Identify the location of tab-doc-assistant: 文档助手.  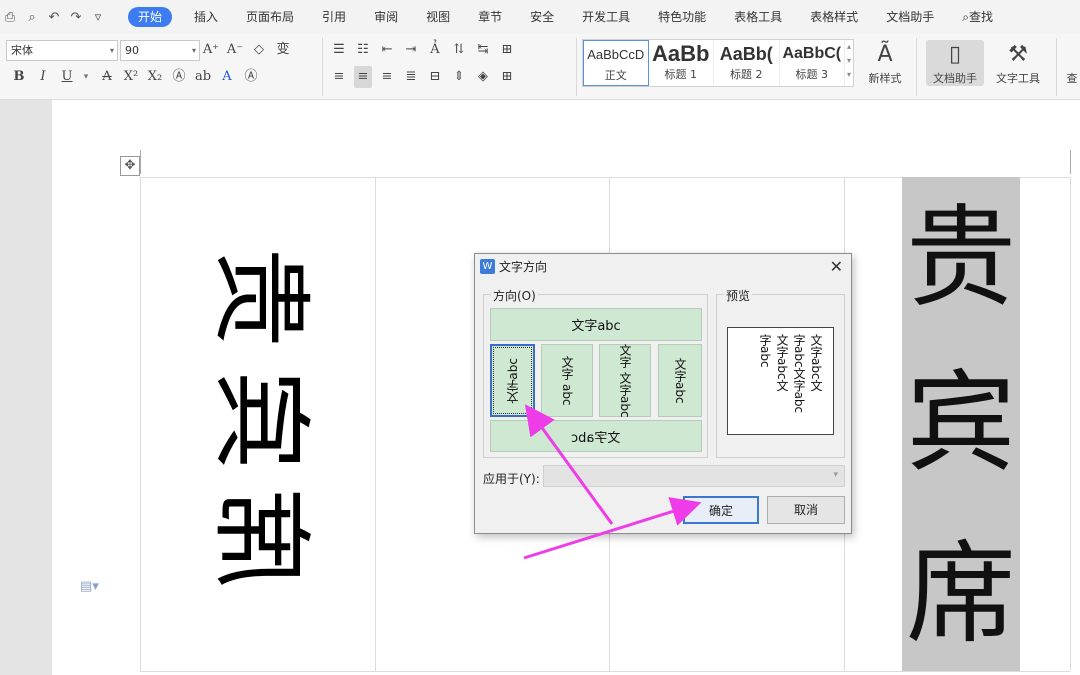
(910, 17).